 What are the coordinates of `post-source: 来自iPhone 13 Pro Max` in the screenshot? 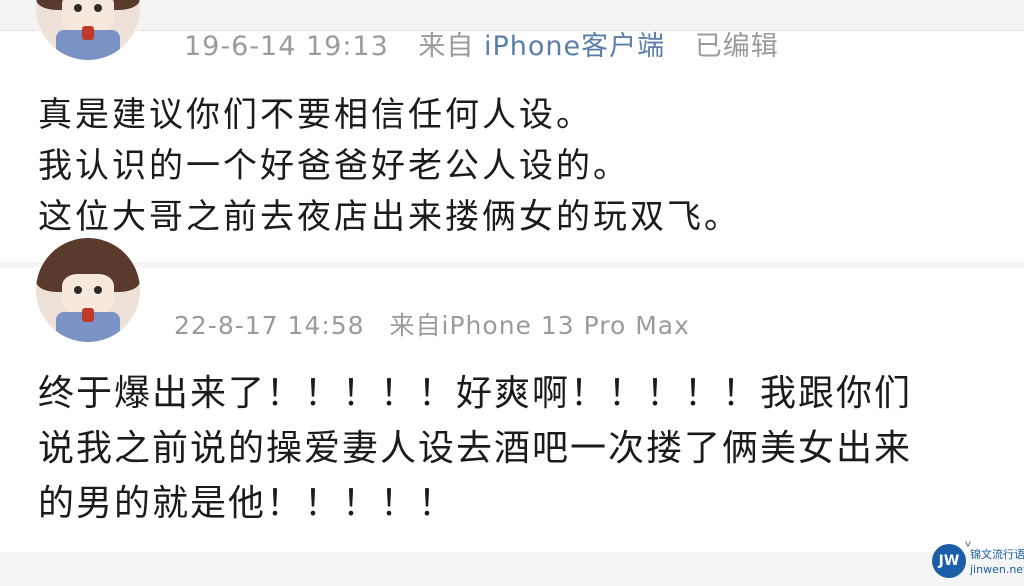 It's located at (539, 325).